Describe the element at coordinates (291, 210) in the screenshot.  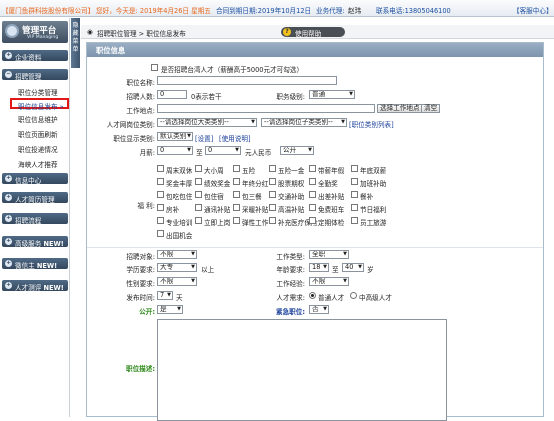
I see `benefit-label: 高温补贴` at that location.